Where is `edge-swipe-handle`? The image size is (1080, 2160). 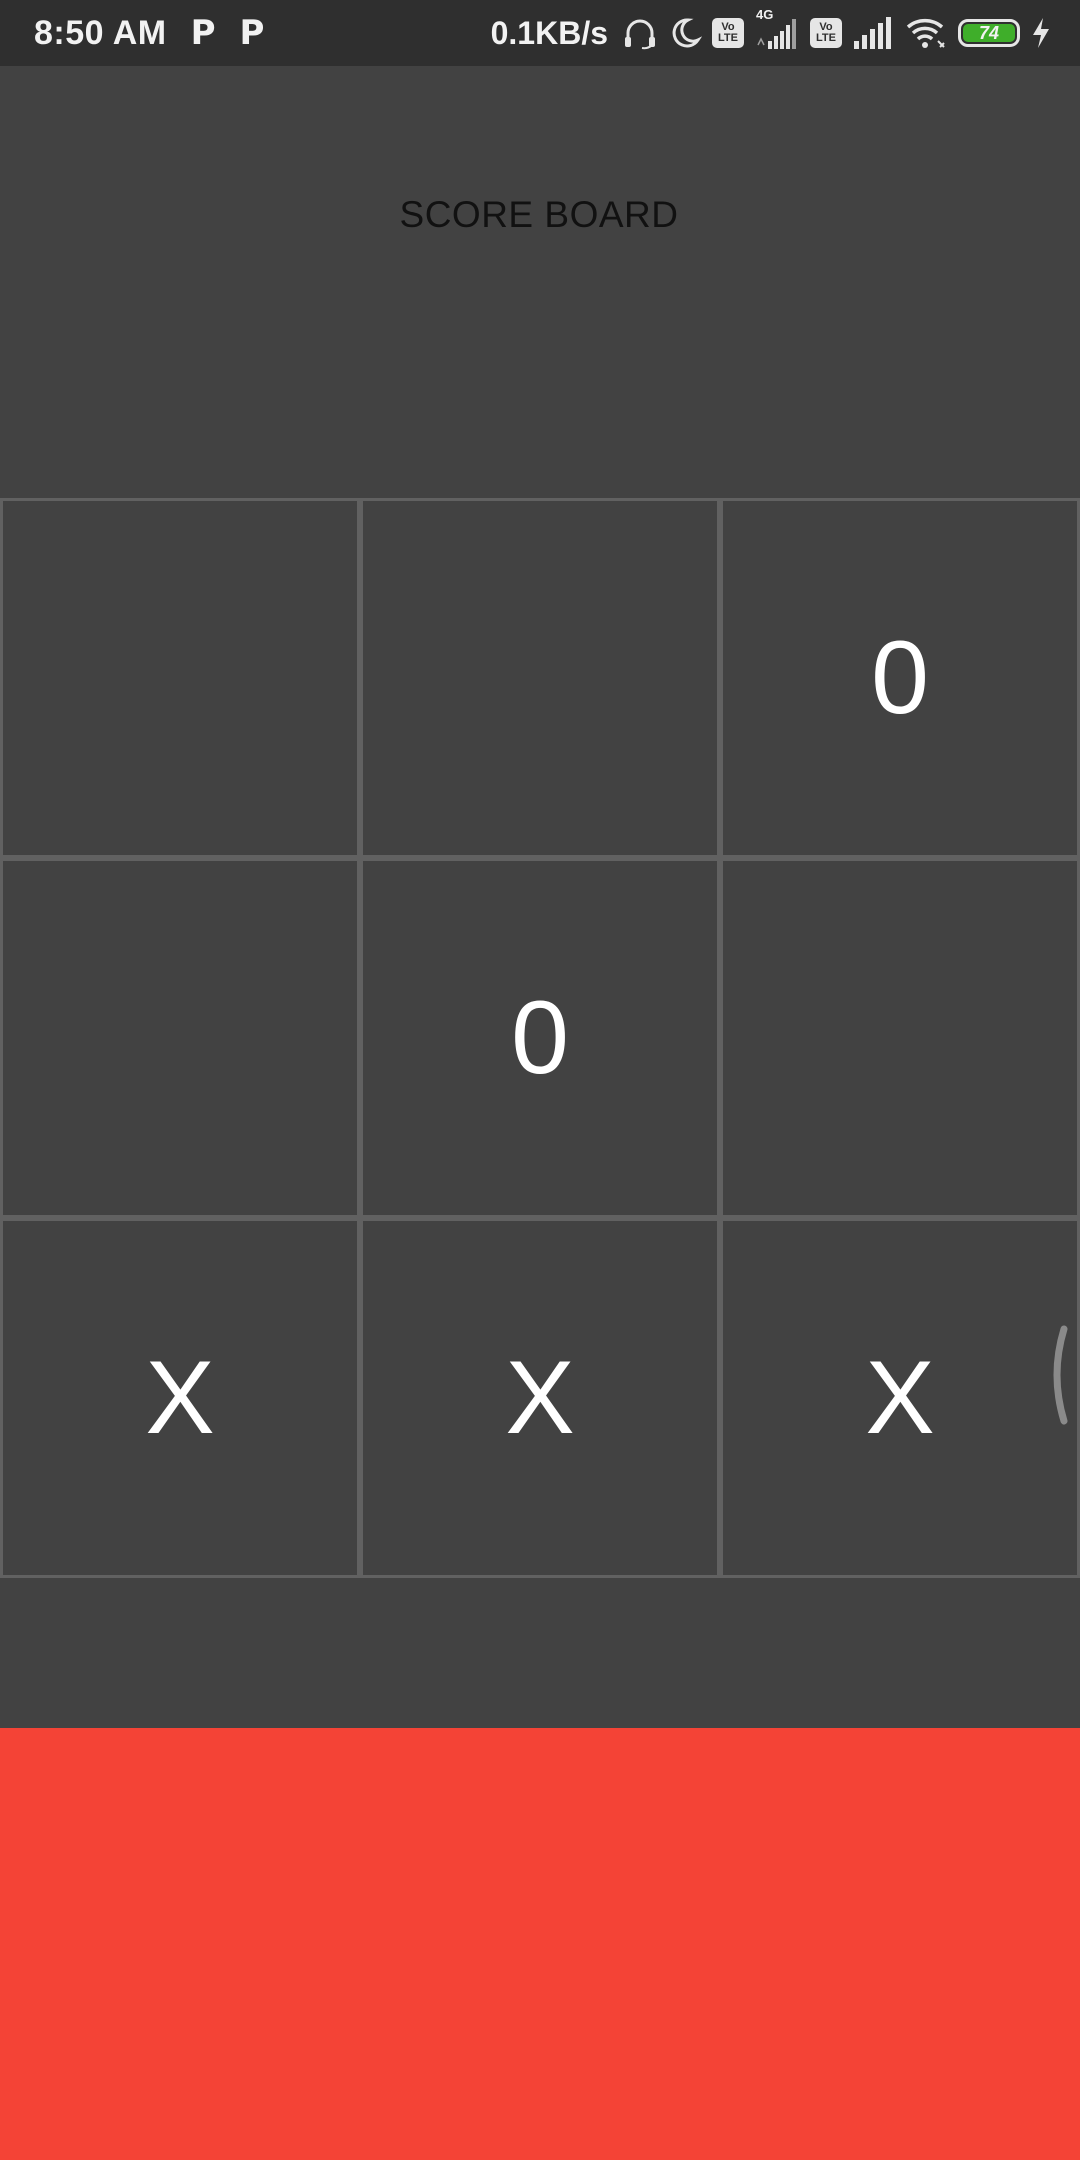
edge-swipe-handle is located at coordinates (1059, 1377).